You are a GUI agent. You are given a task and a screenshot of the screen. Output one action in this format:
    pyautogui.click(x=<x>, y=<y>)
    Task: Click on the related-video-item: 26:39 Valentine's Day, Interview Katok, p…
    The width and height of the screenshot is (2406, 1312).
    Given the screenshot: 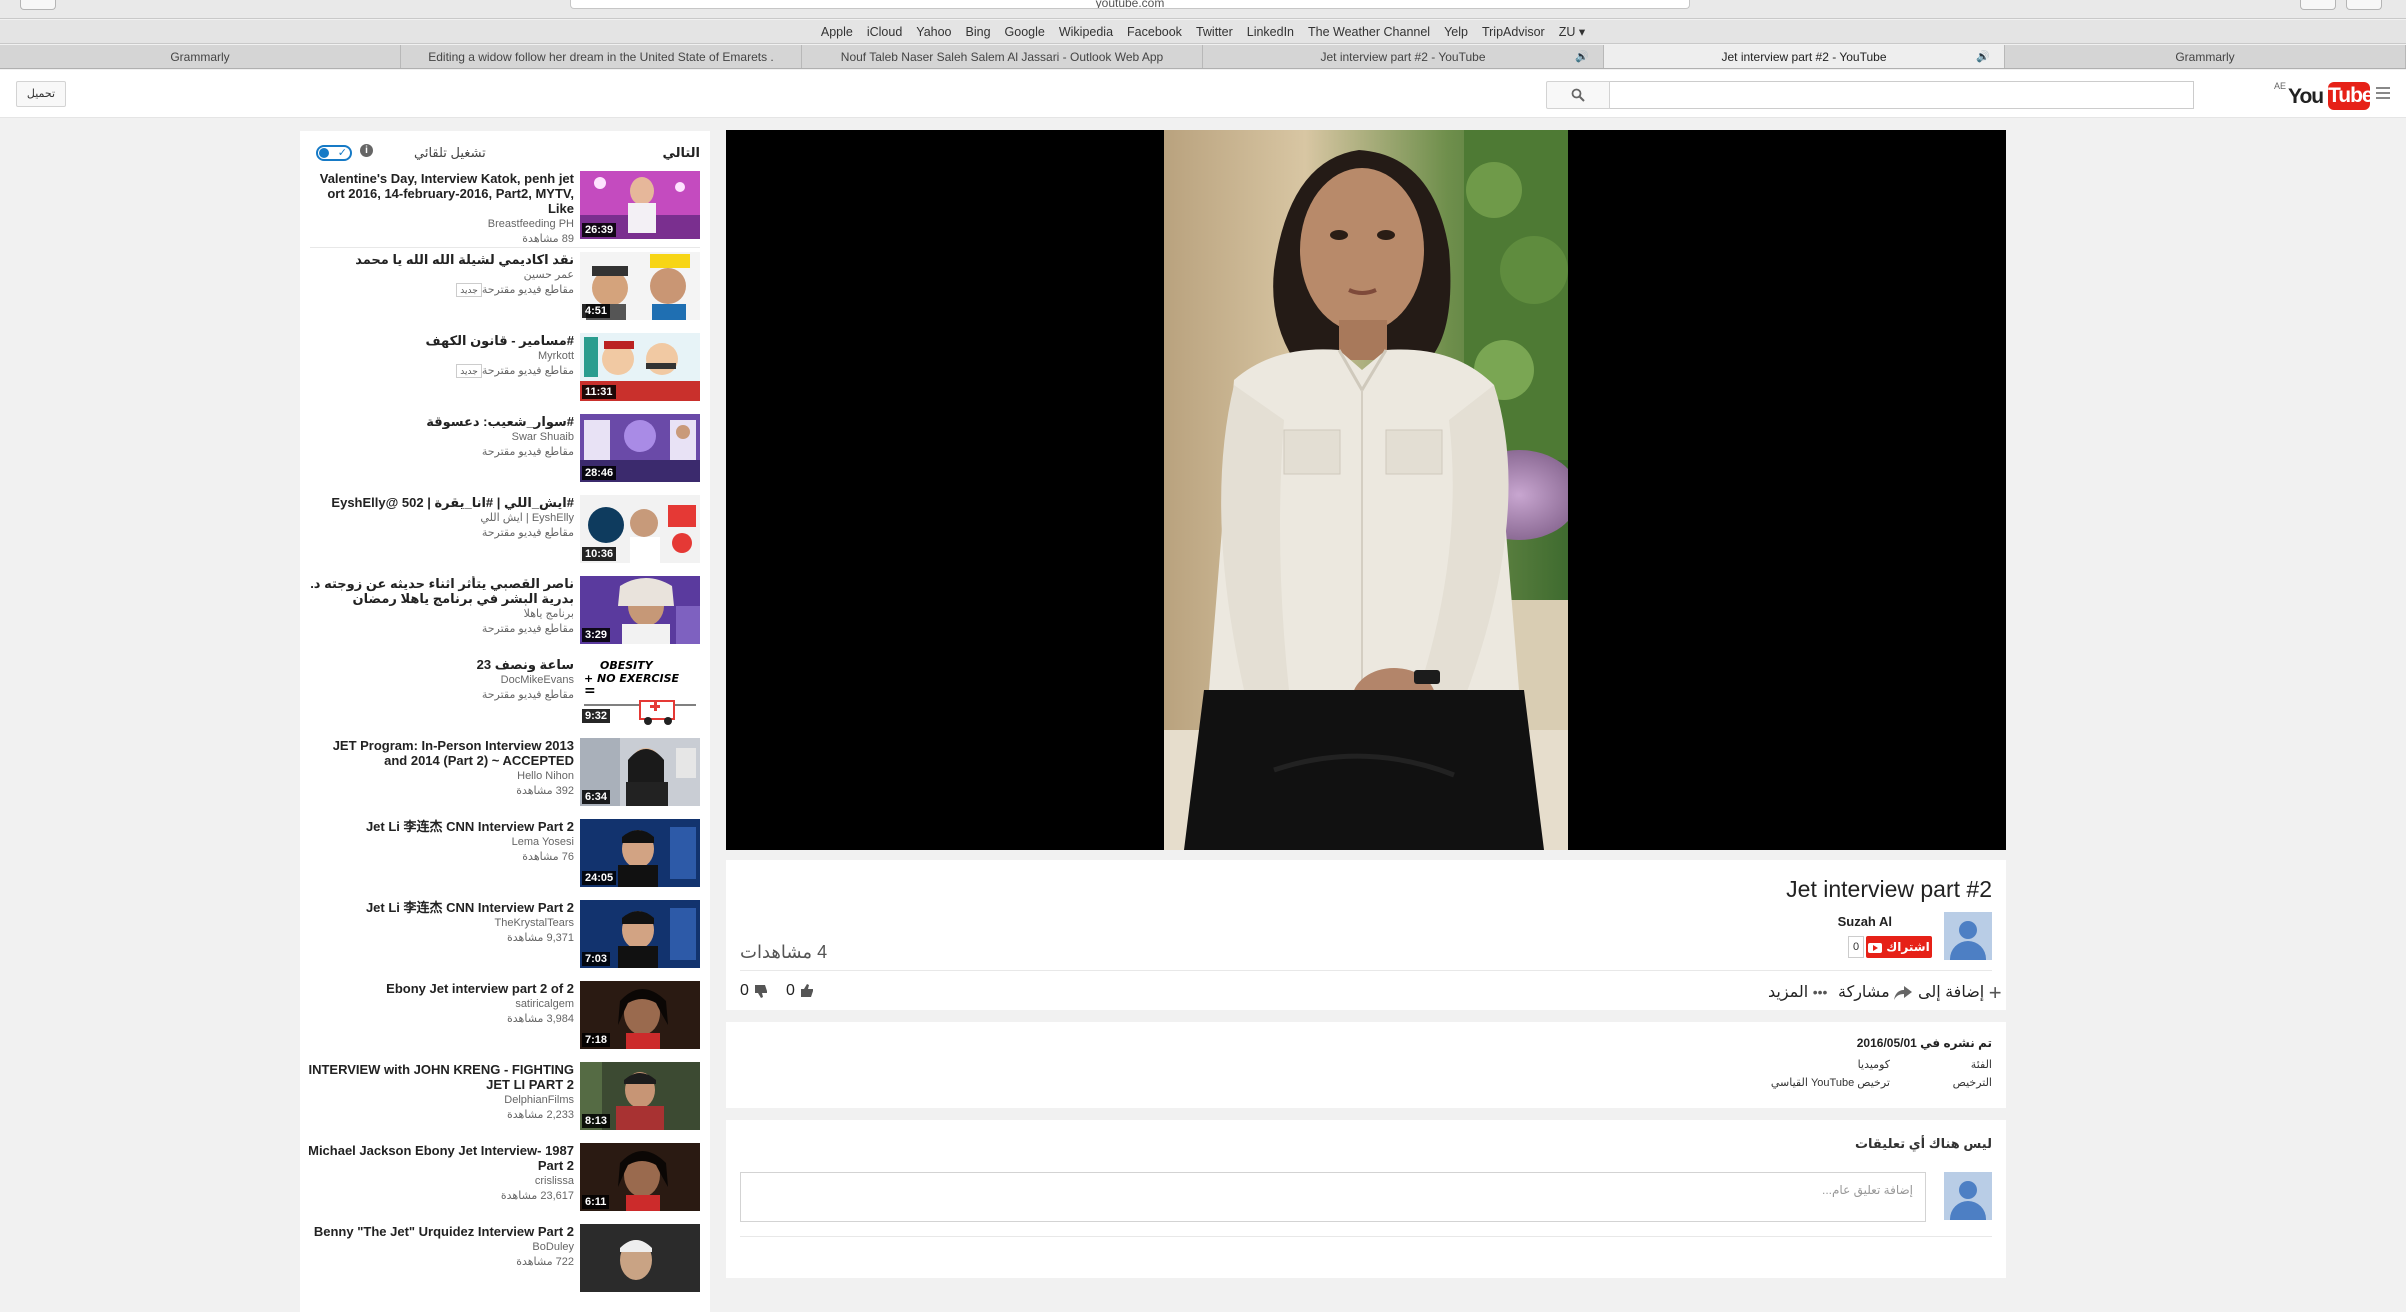 What is the action you would take?
    pyautogui.click(x=505, y=211)
    